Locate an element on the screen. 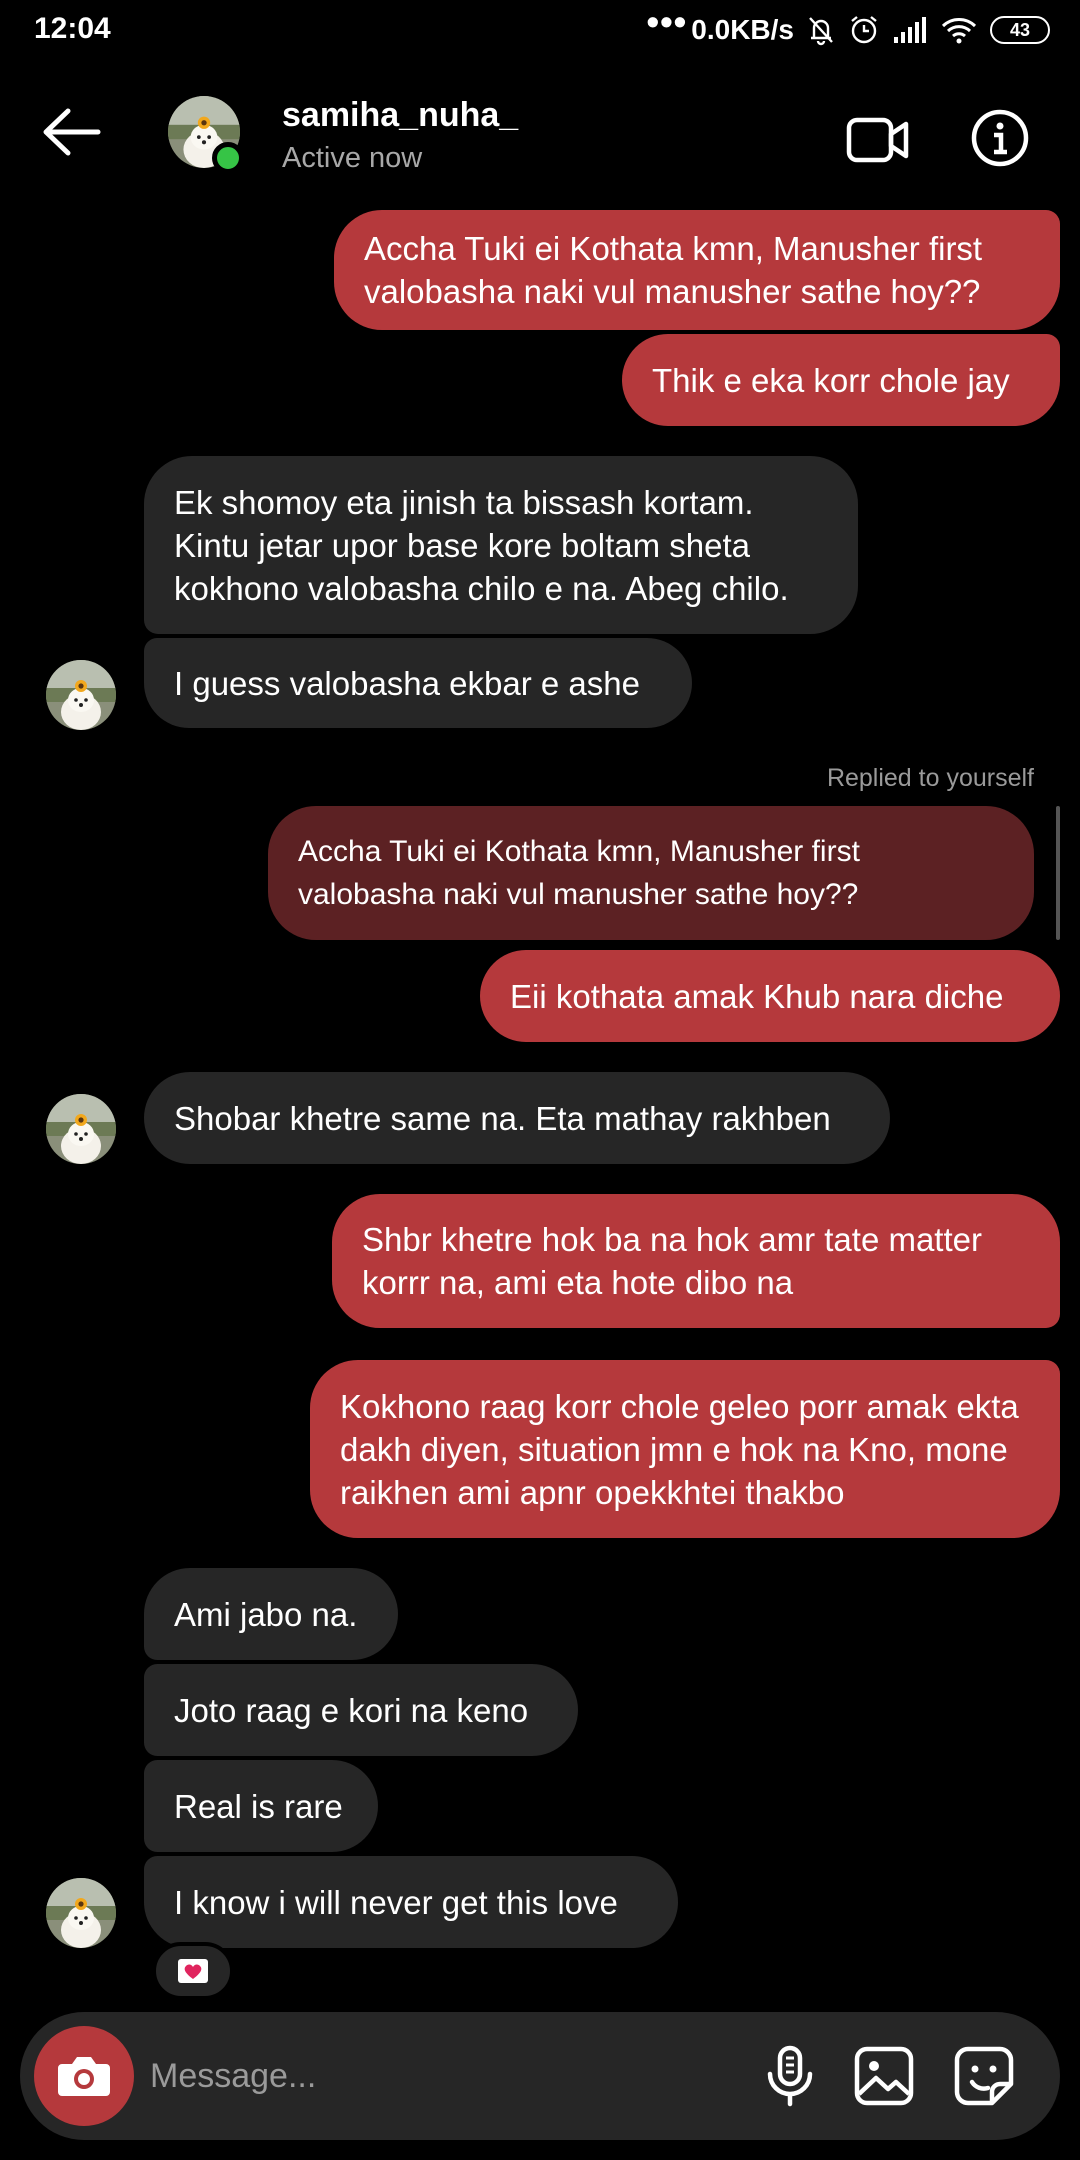  battery-level: 43 is located at coordinates (1020, 29).